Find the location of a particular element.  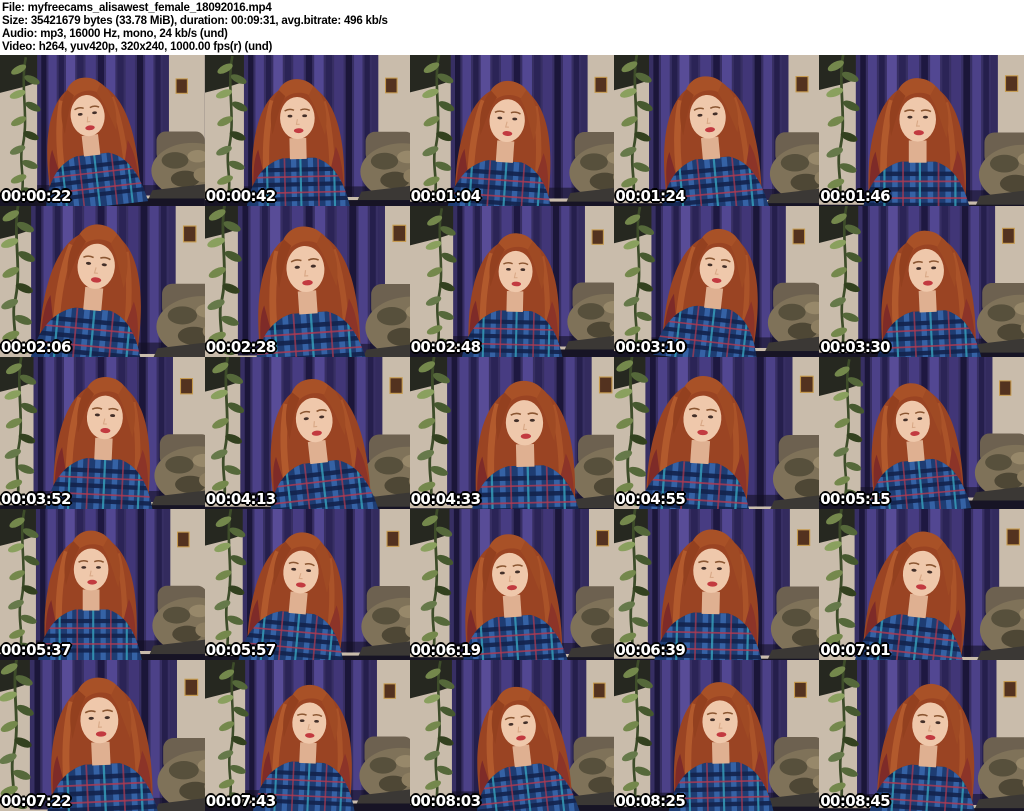

thumbnail-cell: 00:03:10 is located at coordinates (717, 282).